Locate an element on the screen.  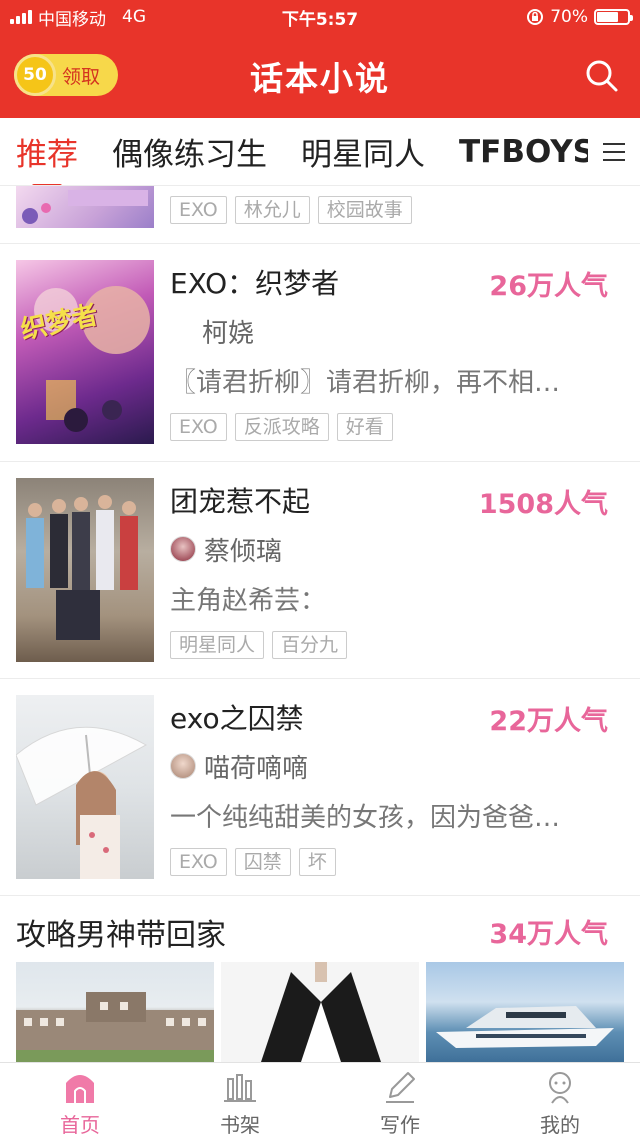
home-icon is located at coordinates (80, 1089).